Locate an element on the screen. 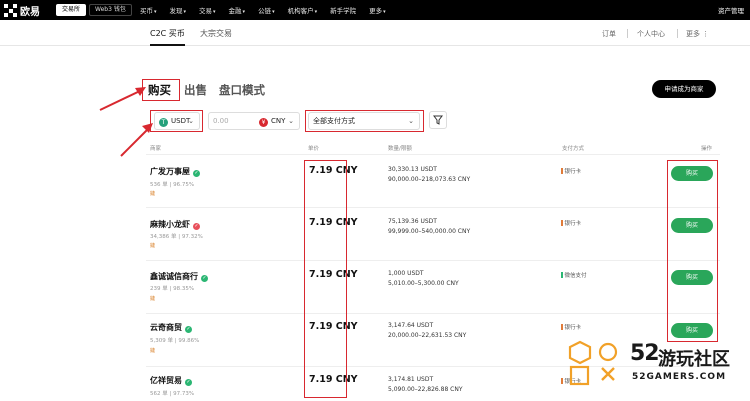  tab-exchange: 交易所 is located at coordinates (71, 10).